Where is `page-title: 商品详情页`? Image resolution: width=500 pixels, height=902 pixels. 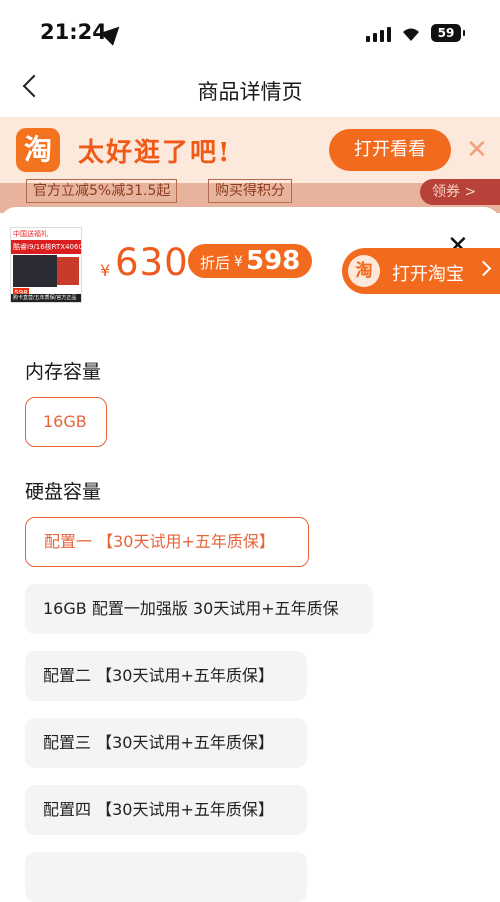 page-title: 商品详情页 is located at coordinates (250, 92).